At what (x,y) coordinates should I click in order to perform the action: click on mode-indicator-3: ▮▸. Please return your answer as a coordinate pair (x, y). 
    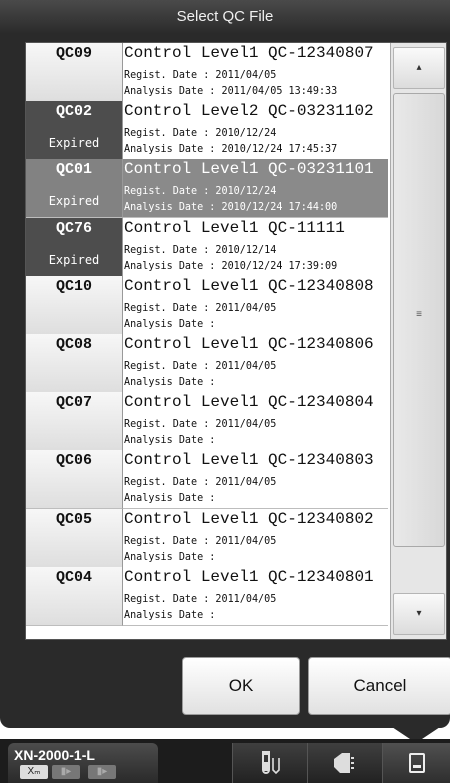
    Looking at the image, I should click on (102, 772).